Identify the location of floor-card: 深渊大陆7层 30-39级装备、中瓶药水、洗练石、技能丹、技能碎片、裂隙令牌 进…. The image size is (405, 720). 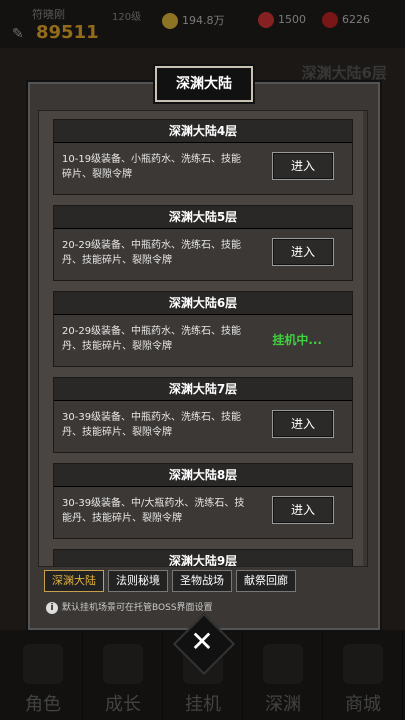
(203, 415).